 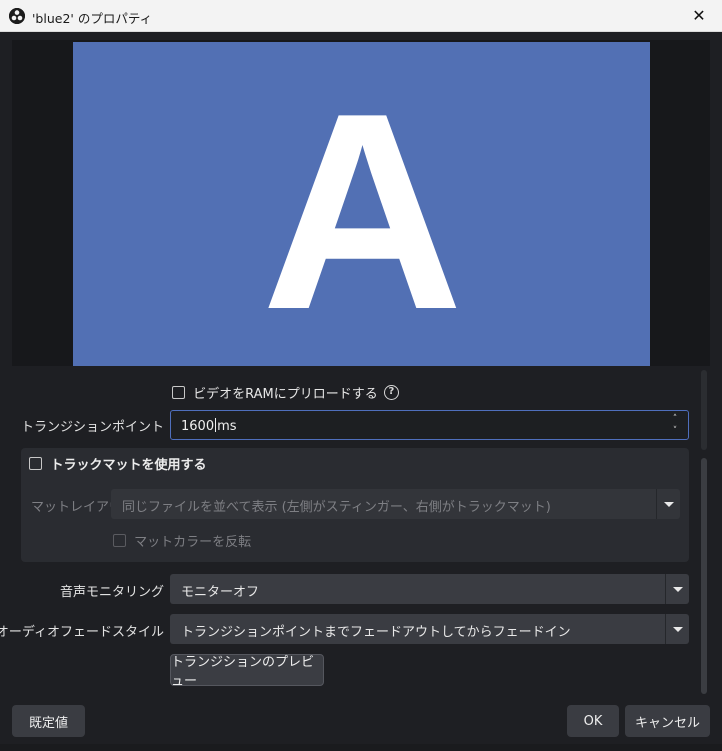 I want to click on track-matte-title: トラックマットを使用する, so click(x=118, y=463).